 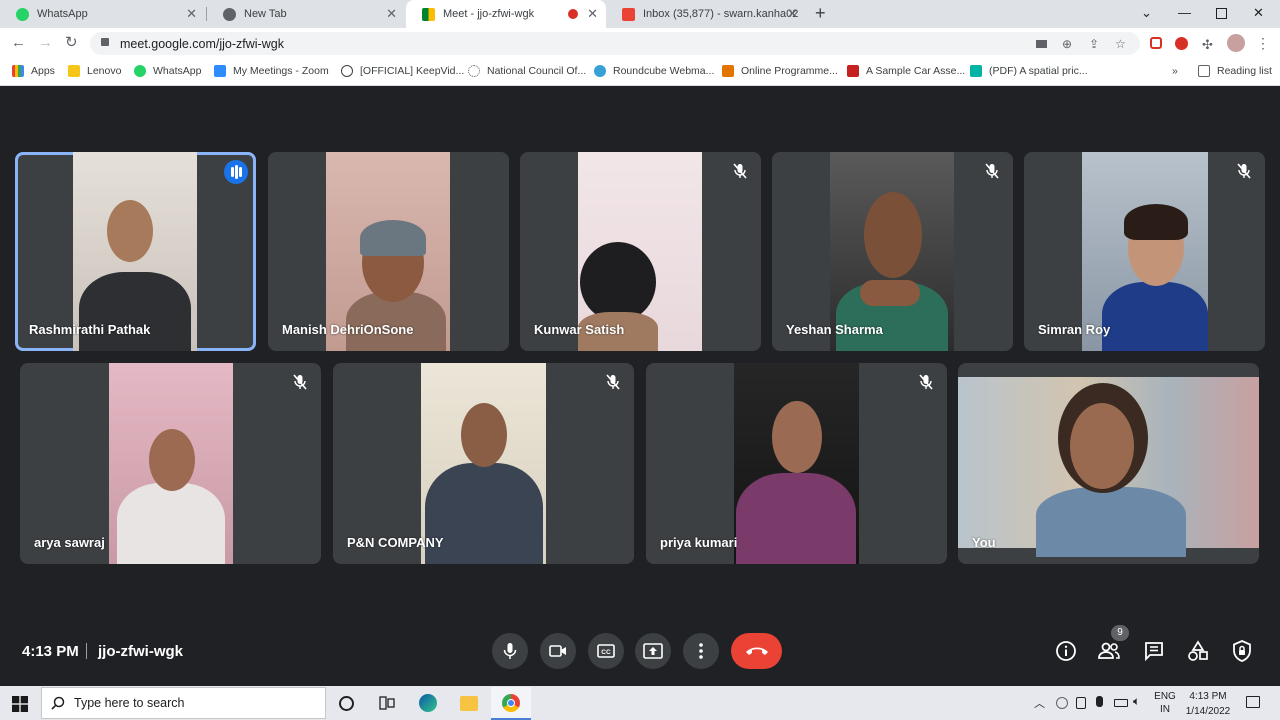 I want to click on more-options-button, so click(x=701, y=651).